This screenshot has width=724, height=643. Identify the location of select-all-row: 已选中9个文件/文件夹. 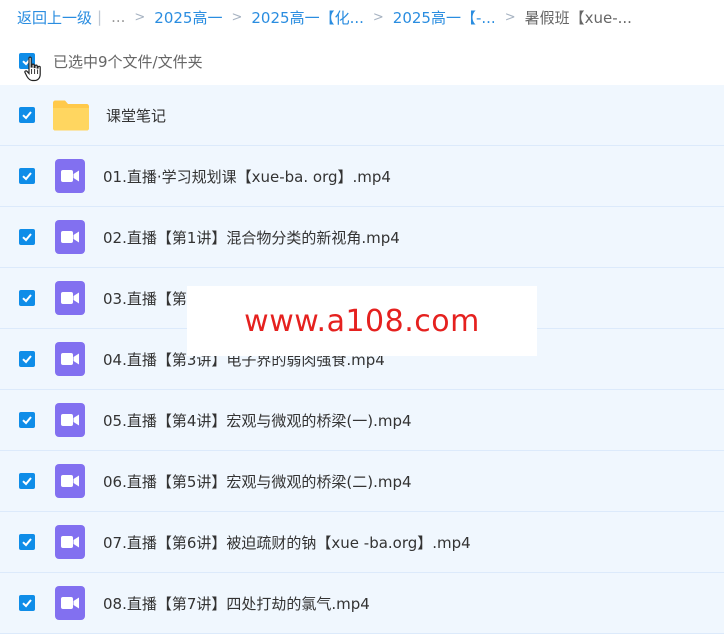
(362, 61).